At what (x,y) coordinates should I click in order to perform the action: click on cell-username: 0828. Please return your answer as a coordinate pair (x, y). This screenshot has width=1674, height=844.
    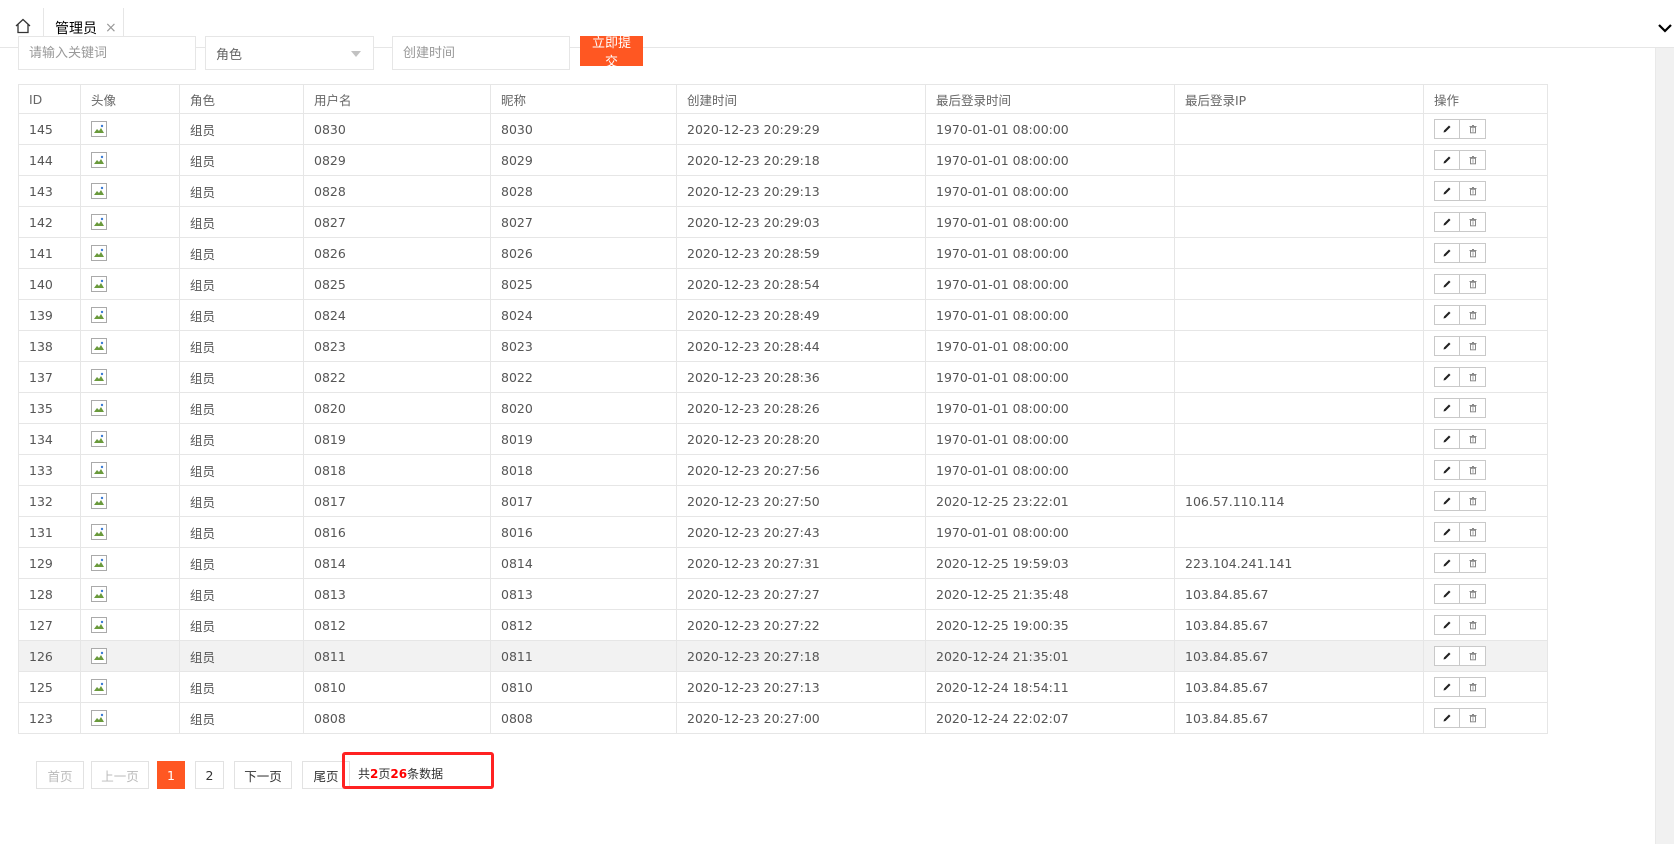
    Looking at the image, I should click on (397, 191).